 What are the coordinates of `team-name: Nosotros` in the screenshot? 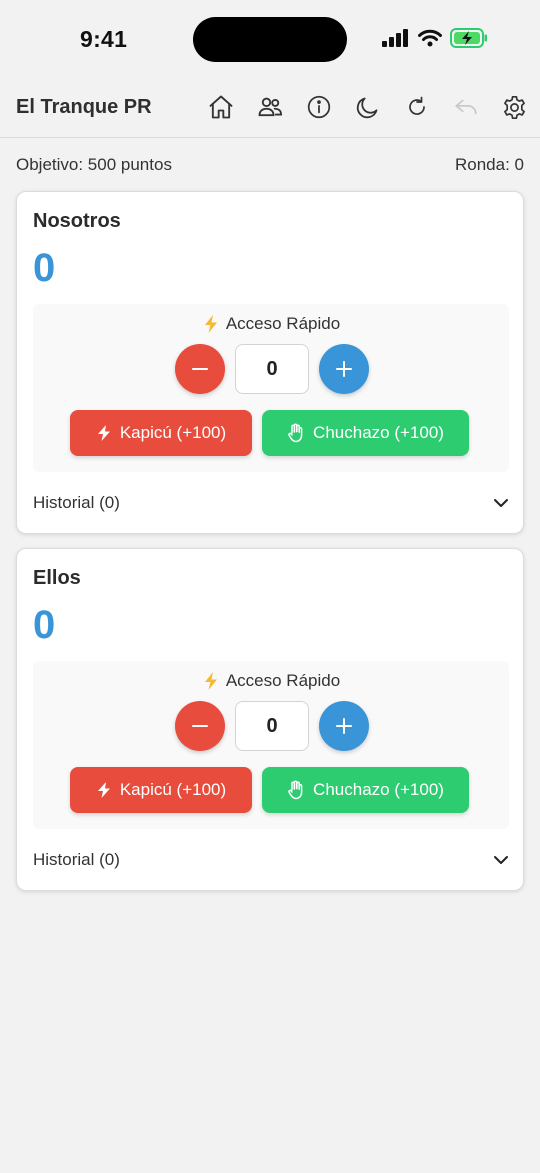 It's located at (77, 221).